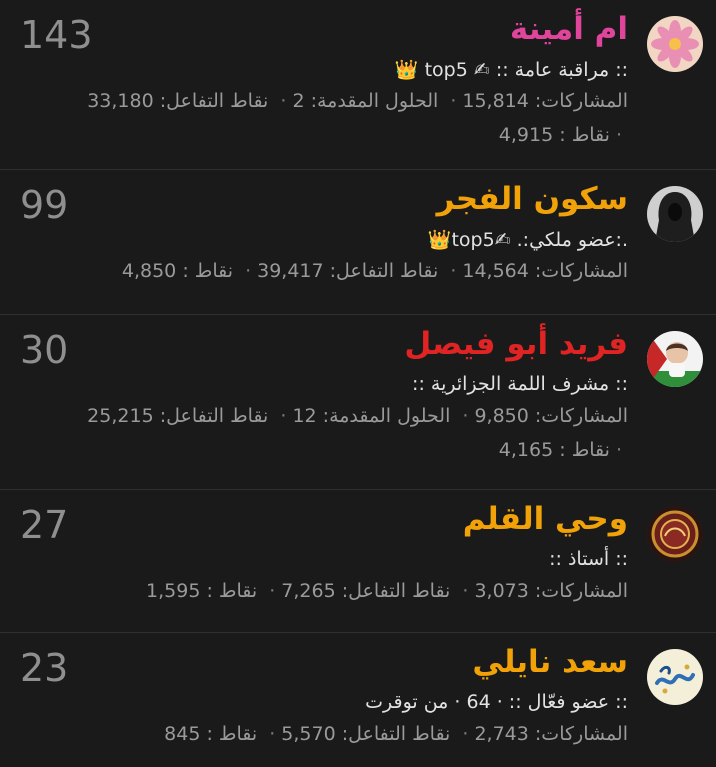 This screenshot has width=716, height=767. What do you see at coordinates (44, 350) in the screenshot?
I see `member-count: 30` at bounding box center [44, 350].